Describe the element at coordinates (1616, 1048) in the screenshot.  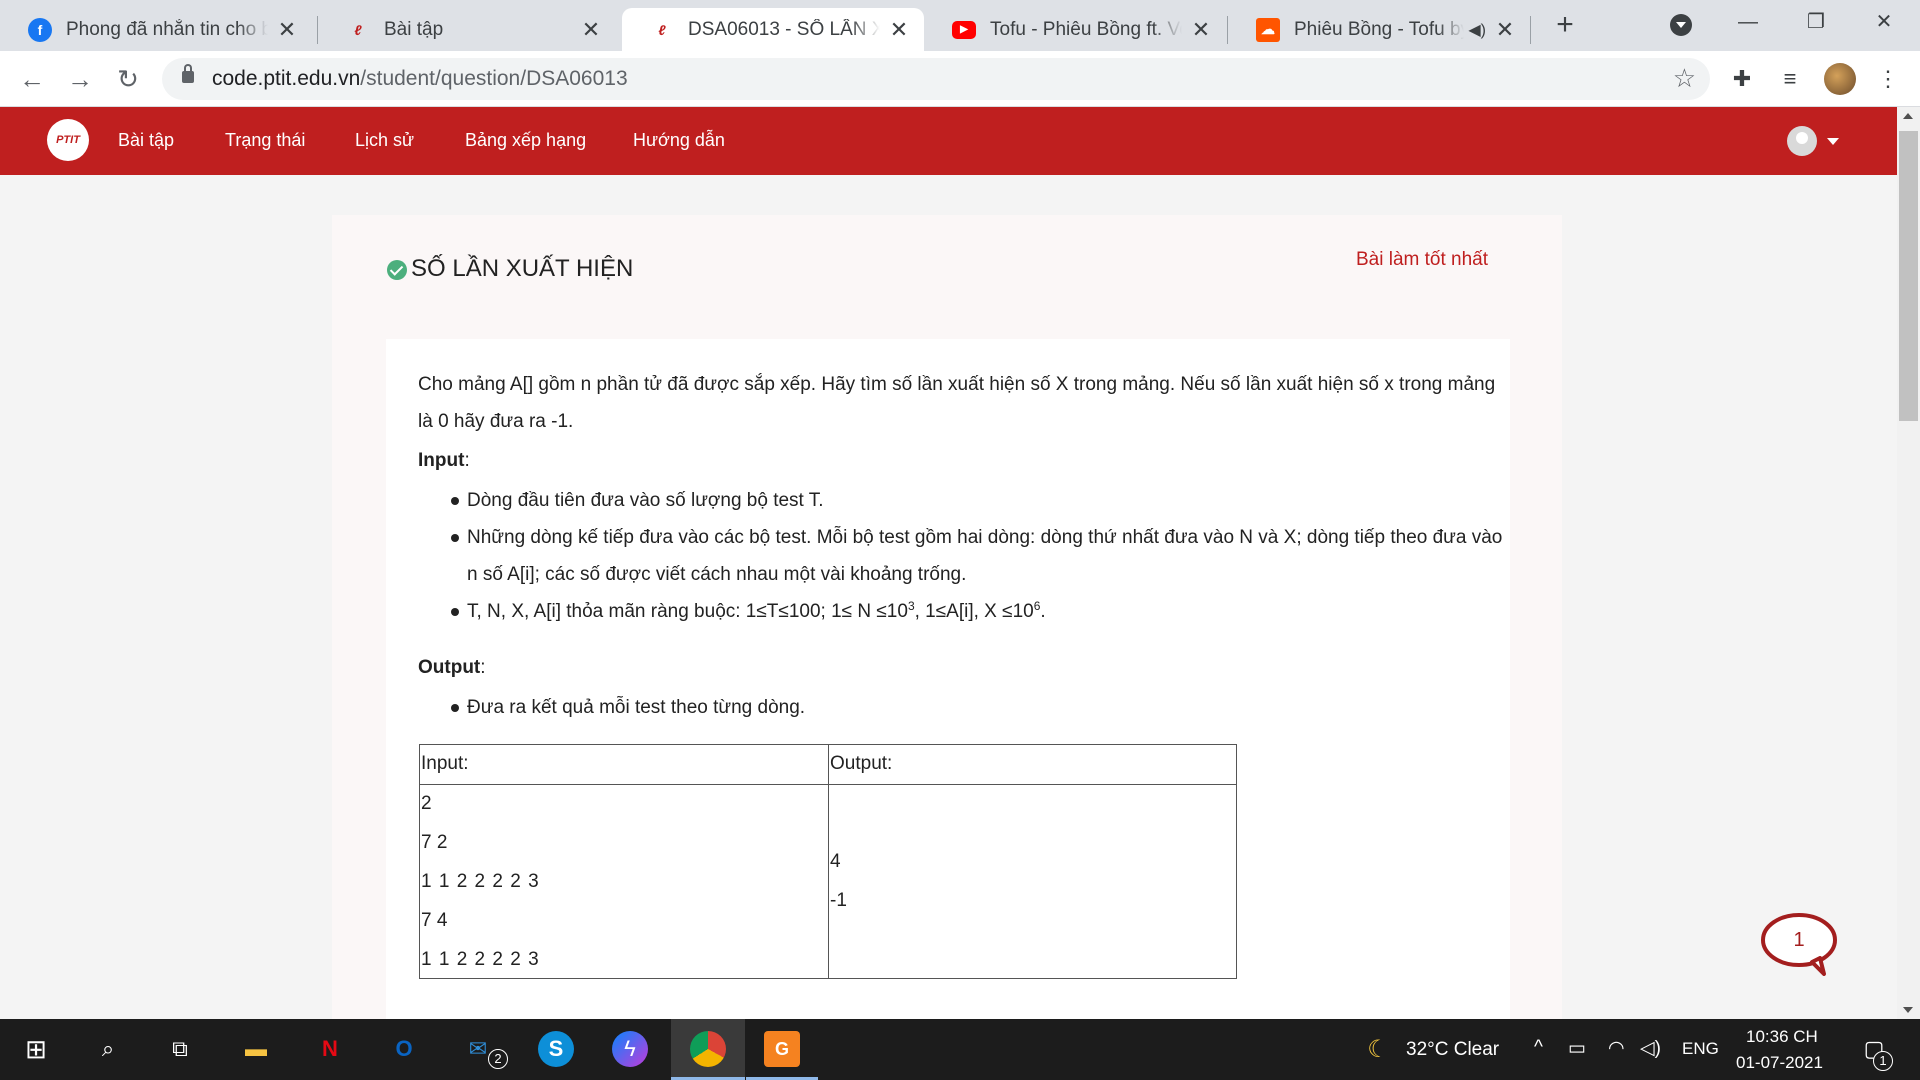
I see `wifi-icon: ◠` at that location.